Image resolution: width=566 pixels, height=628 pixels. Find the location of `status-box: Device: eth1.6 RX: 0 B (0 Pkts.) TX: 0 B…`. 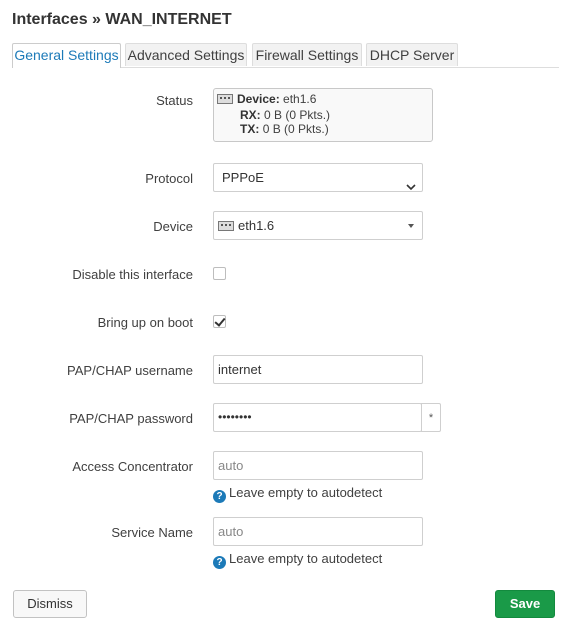

status-box: Device: eth1.6 RX: 0 B (0 Pkts.) TX: 0 B… is located at coordinates (323, 115).